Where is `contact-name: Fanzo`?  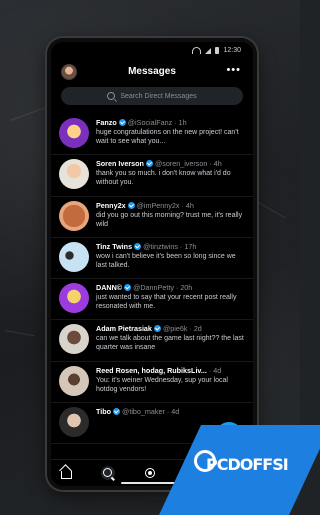 contact-name: Fanzo is located at coordinates (106, 122).